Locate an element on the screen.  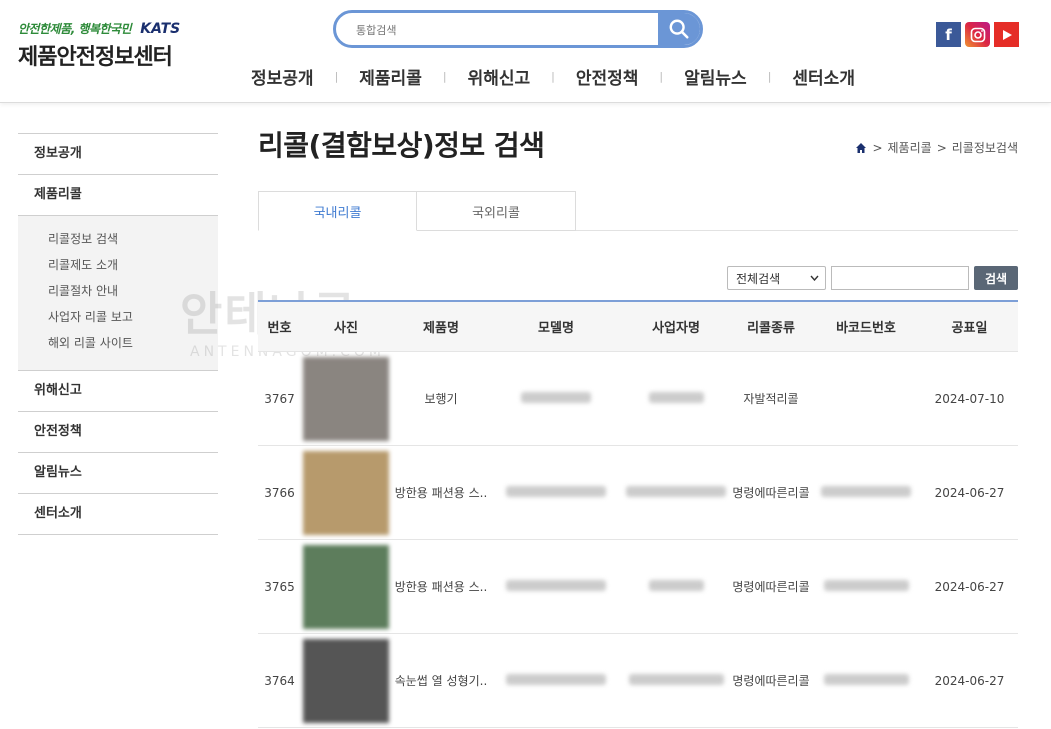
row-recall-type: 자발적리콜 is located at coordinates (771, 399).